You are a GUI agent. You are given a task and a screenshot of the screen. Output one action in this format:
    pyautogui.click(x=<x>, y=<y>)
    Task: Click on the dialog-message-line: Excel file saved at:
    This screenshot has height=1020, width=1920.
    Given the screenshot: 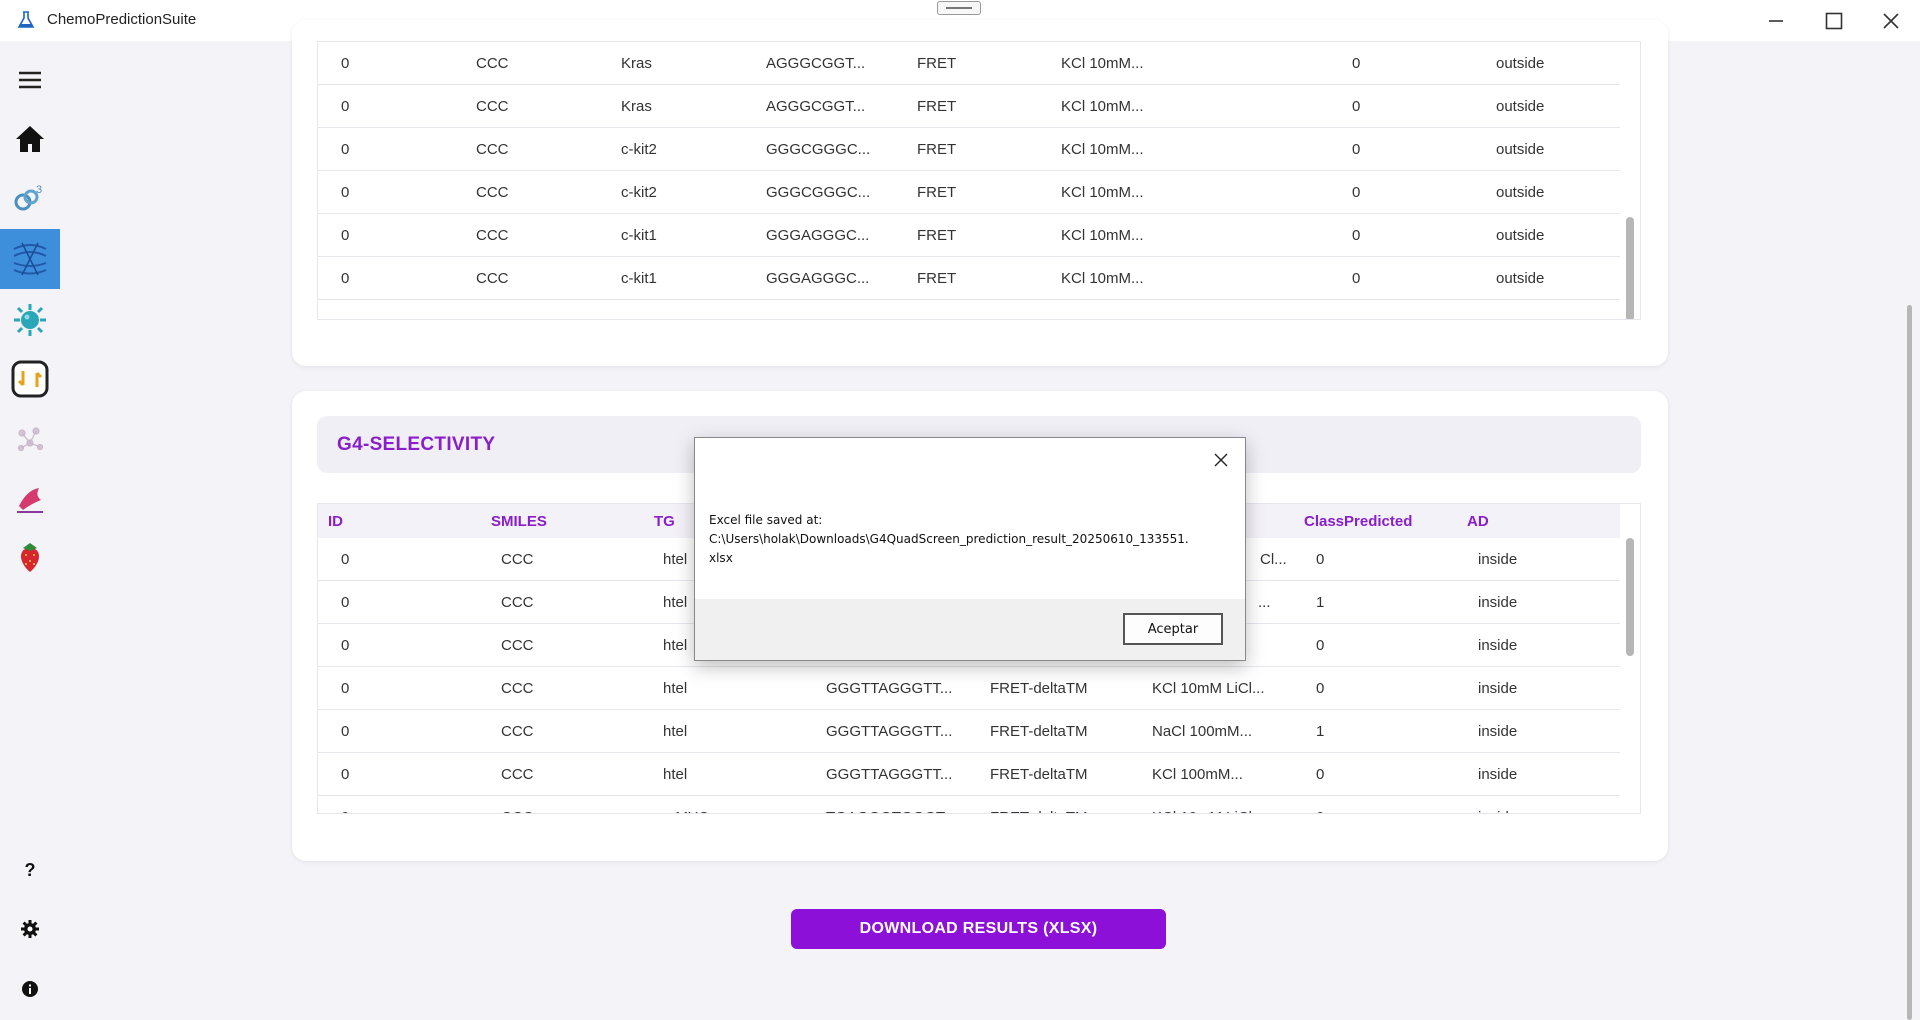 What is the action you would take?
    pyautogui.click(x=766, y=520)
    